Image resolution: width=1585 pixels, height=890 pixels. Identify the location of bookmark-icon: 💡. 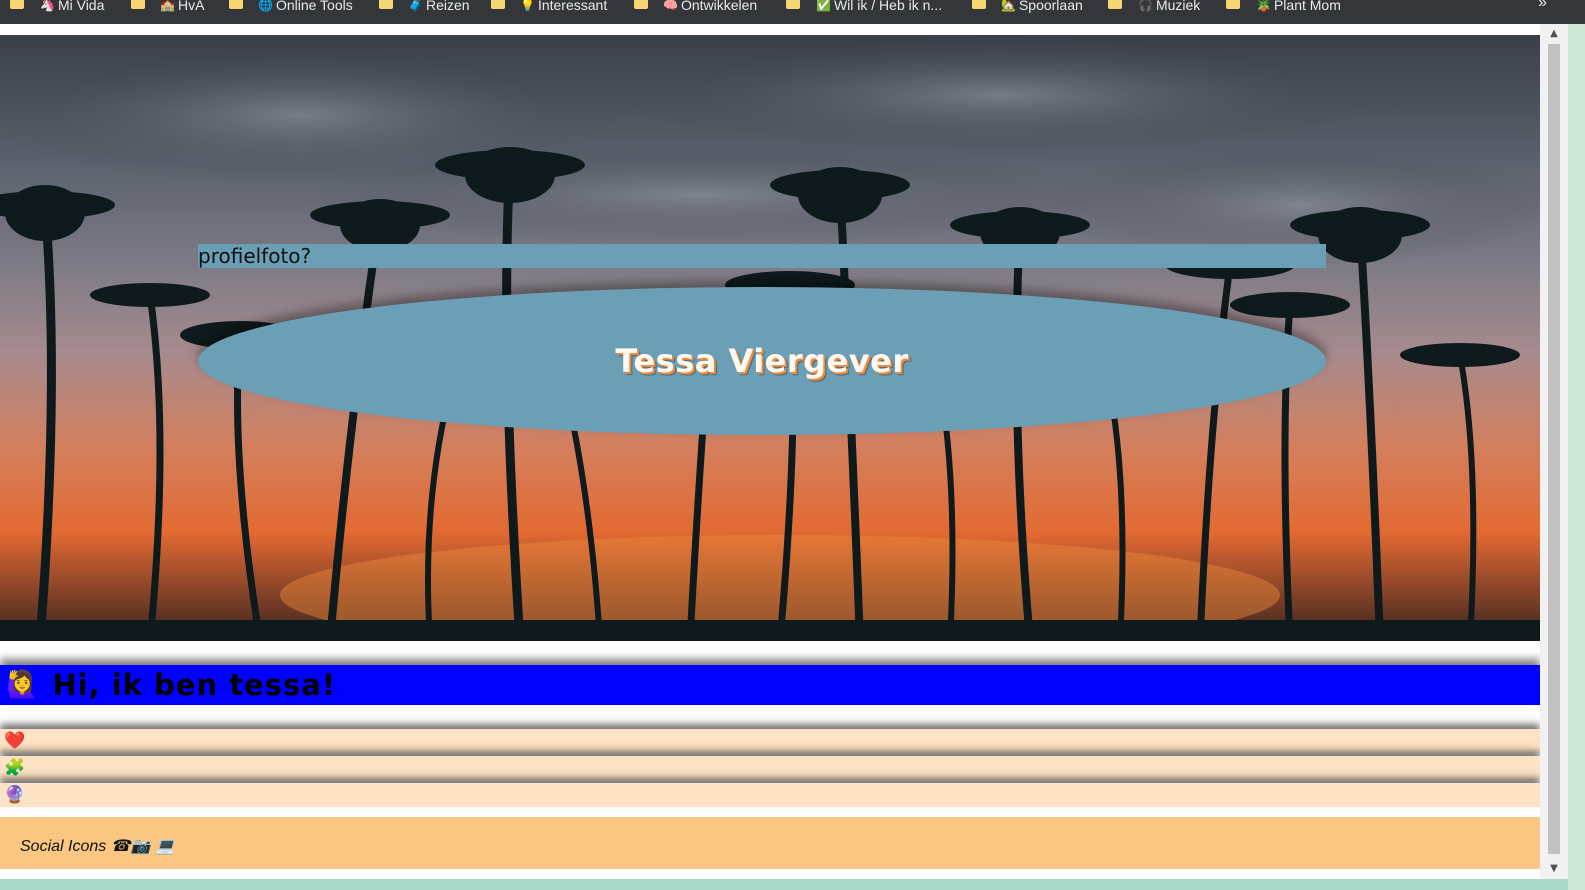
(527, 6).